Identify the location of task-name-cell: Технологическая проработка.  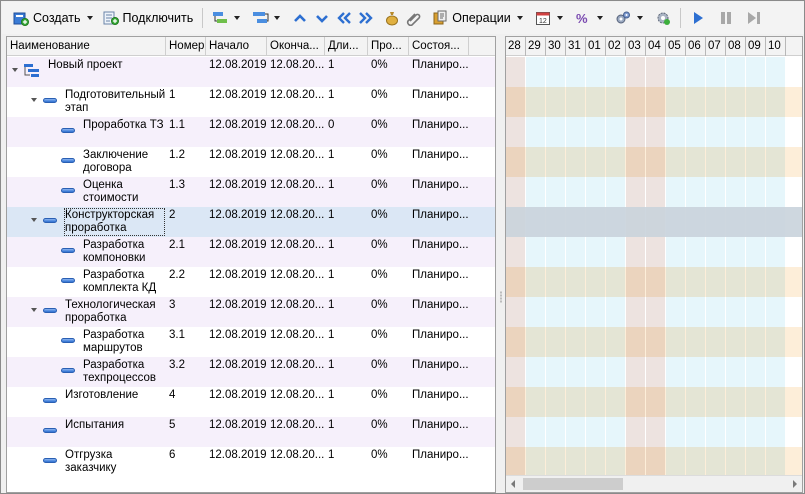
(86, 312).